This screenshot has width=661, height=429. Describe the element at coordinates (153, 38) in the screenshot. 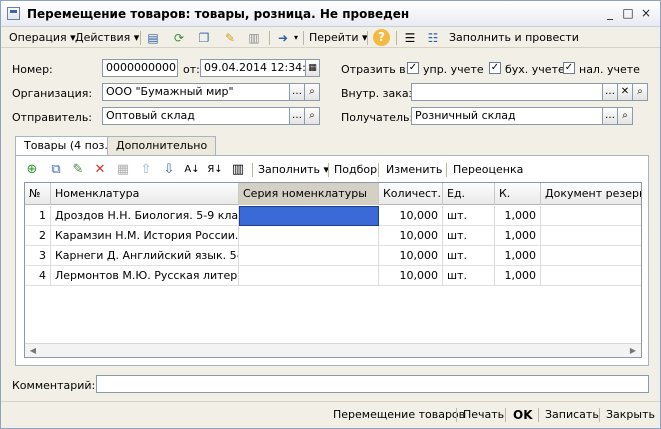

I see `post-document-icon: ▤` at that location.